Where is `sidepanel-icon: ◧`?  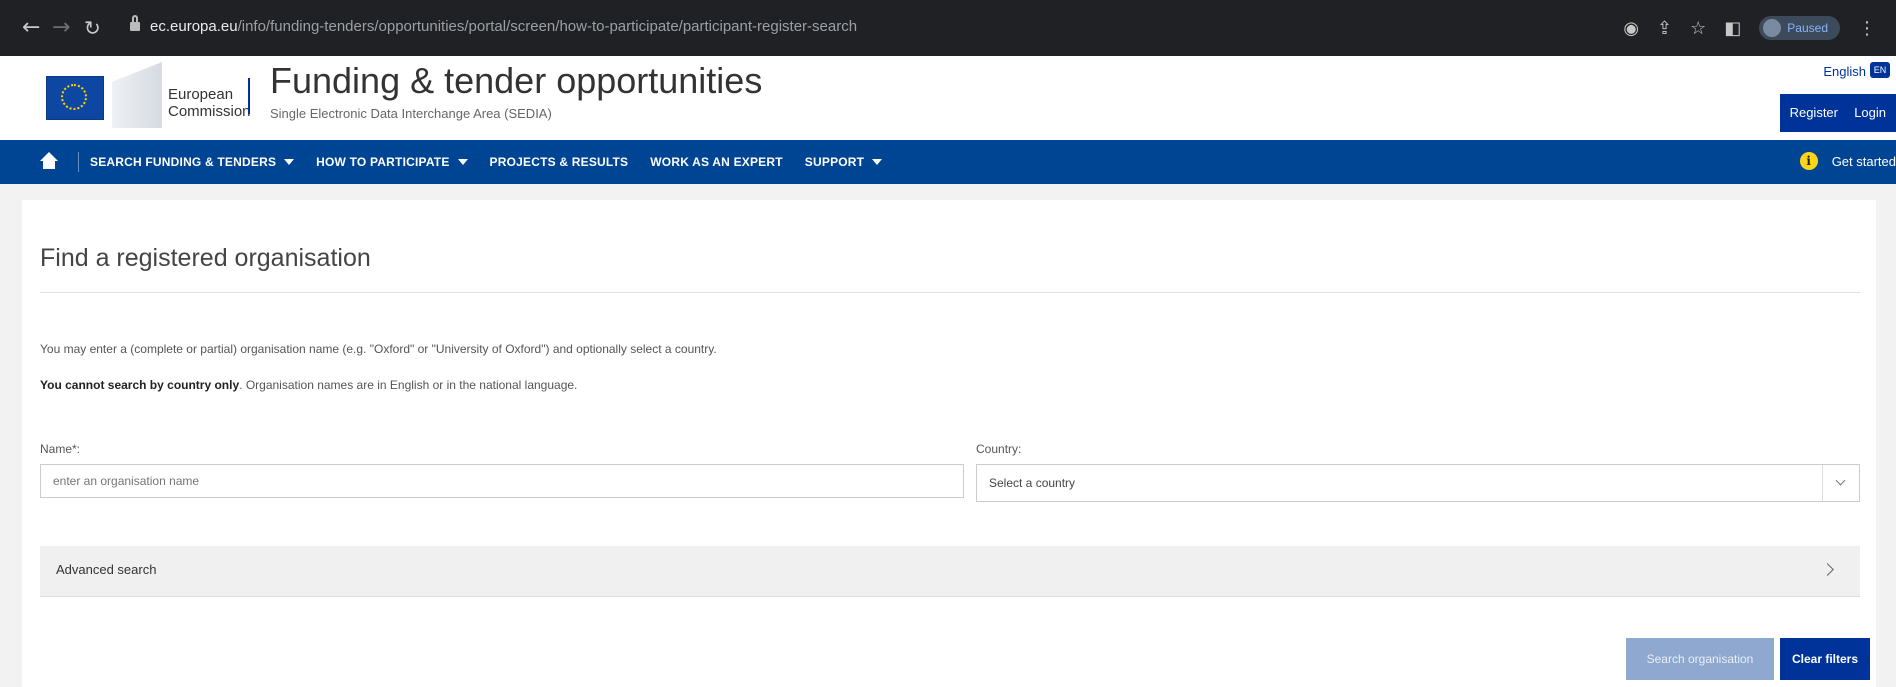 sidepanel-icon: ◧ is located at coordinates (1732, 28).